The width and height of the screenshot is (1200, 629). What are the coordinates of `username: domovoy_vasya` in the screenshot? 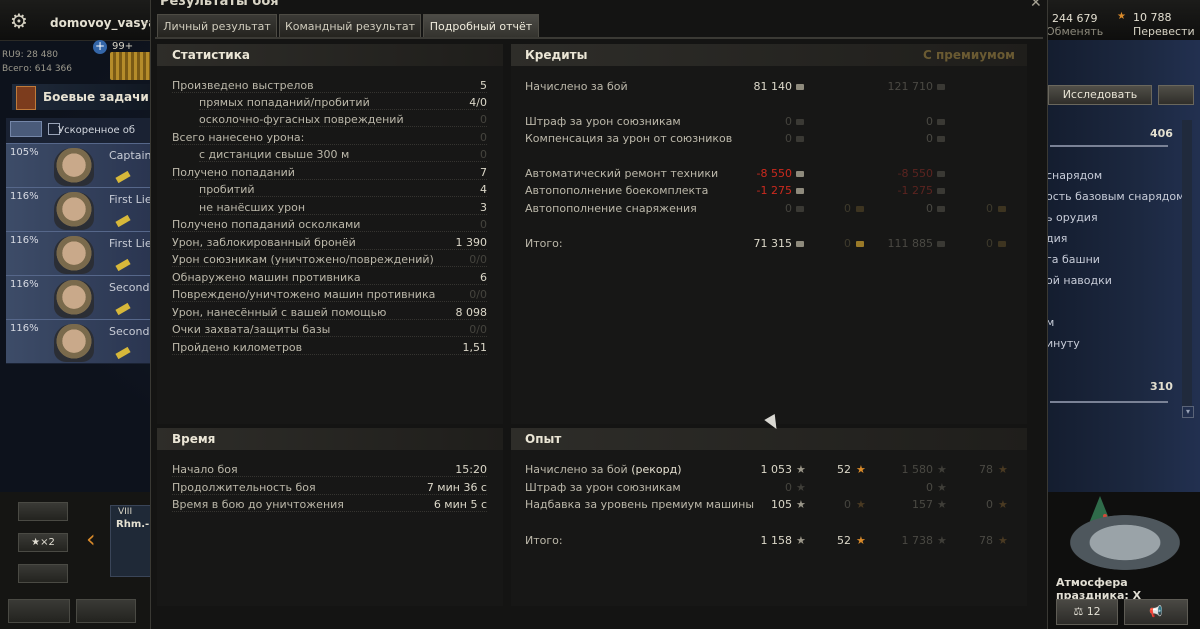 It's located at (103, 23).